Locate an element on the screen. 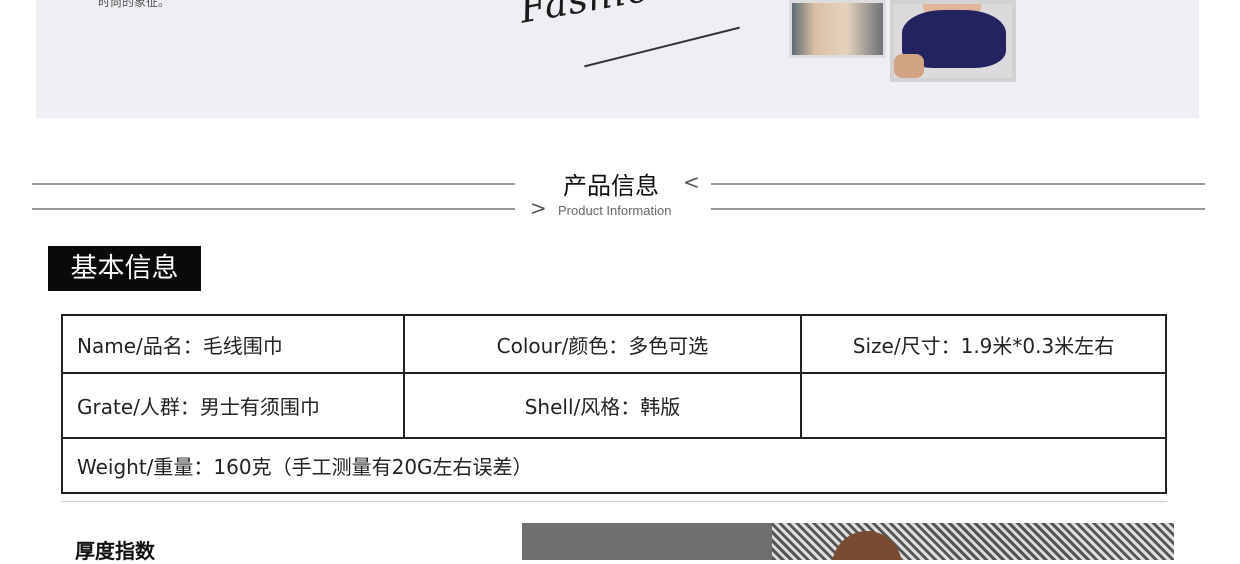  colour-cell: Colour/颜色：多色可选 is located at coordinates (602, 344).